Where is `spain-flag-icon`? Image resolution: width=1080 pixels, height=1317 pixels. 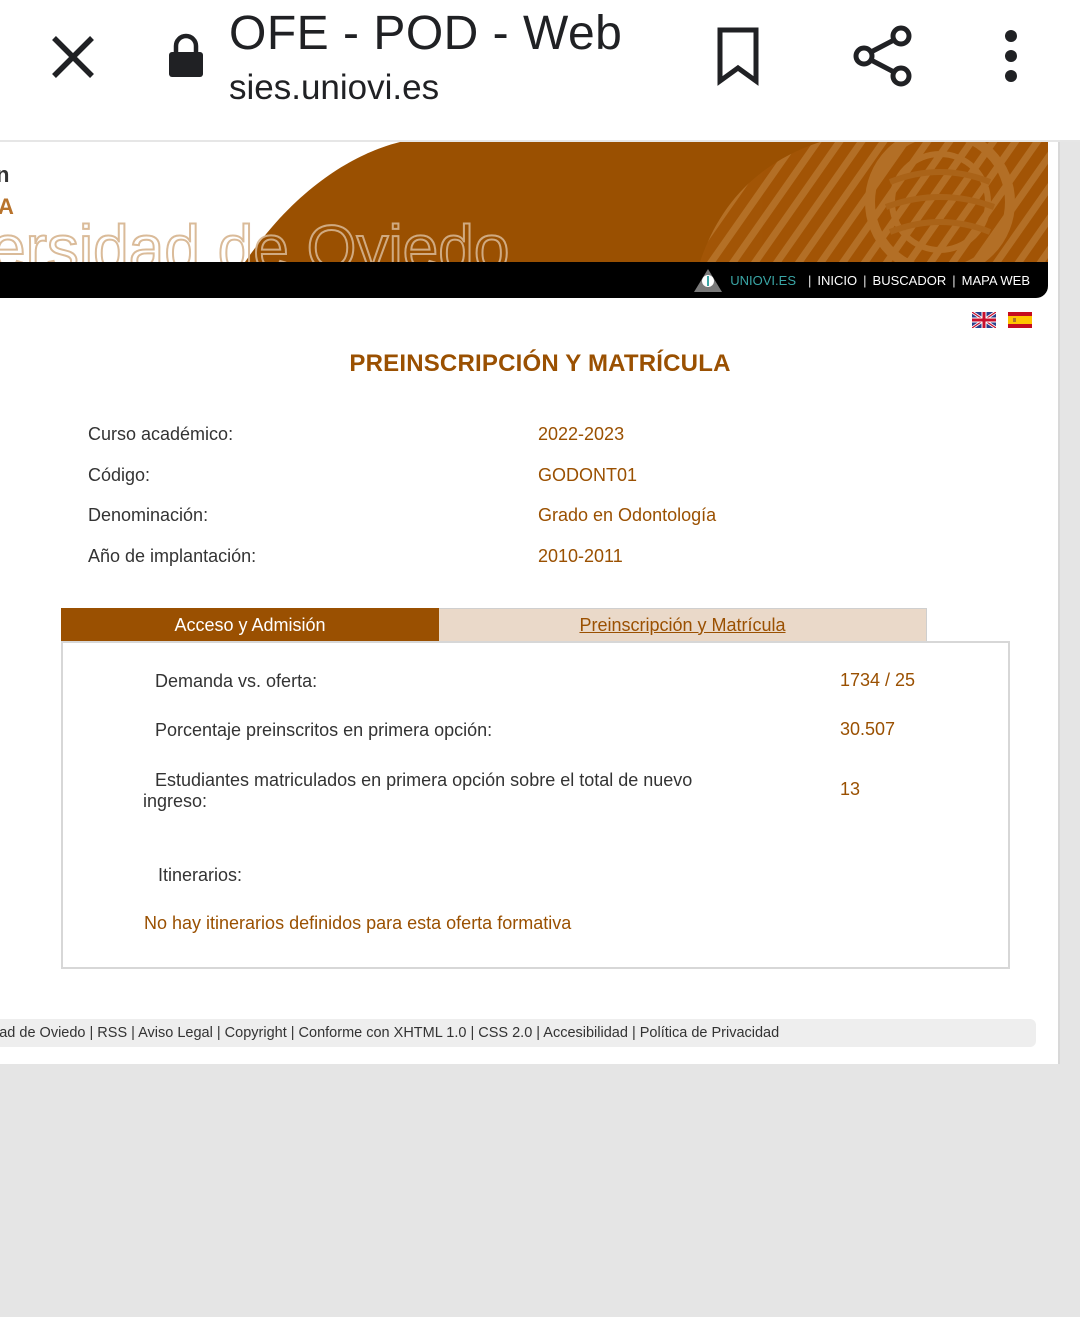 spain-flag-icon is located at coordinates (1020, 320).